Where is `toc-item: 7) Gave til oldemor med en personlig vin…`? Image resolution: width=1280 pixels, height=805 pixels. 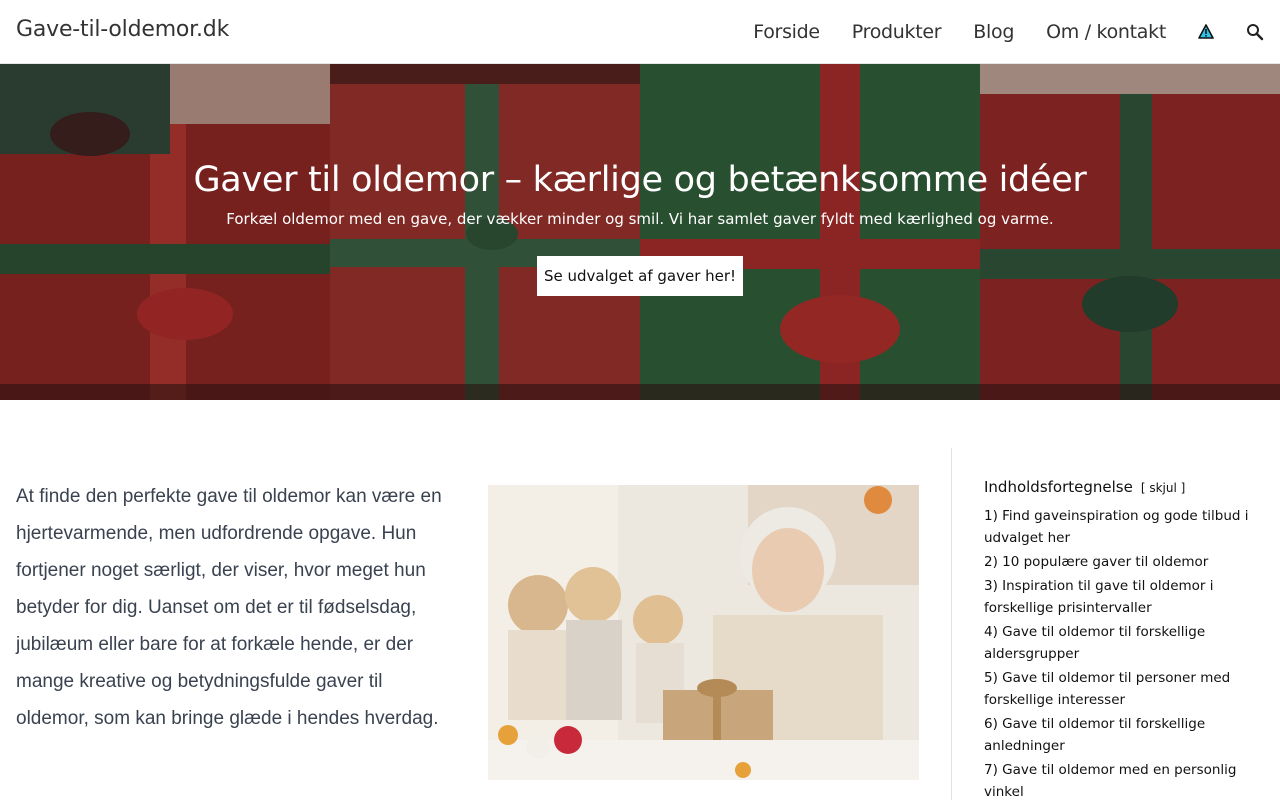 toc-item: 7) Gave til oldemor med en personlig vin… is located at coordinates (1126, 781).